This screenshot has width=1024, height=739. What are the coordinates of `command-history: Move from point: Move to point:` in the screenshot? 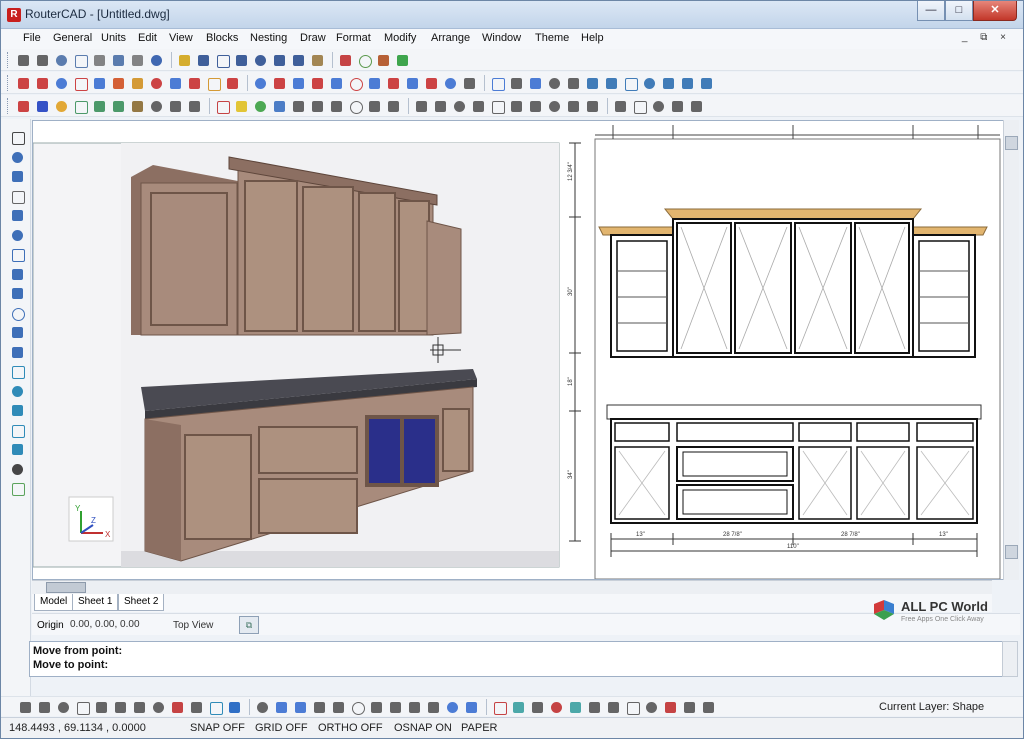 It's located at (516, 659).